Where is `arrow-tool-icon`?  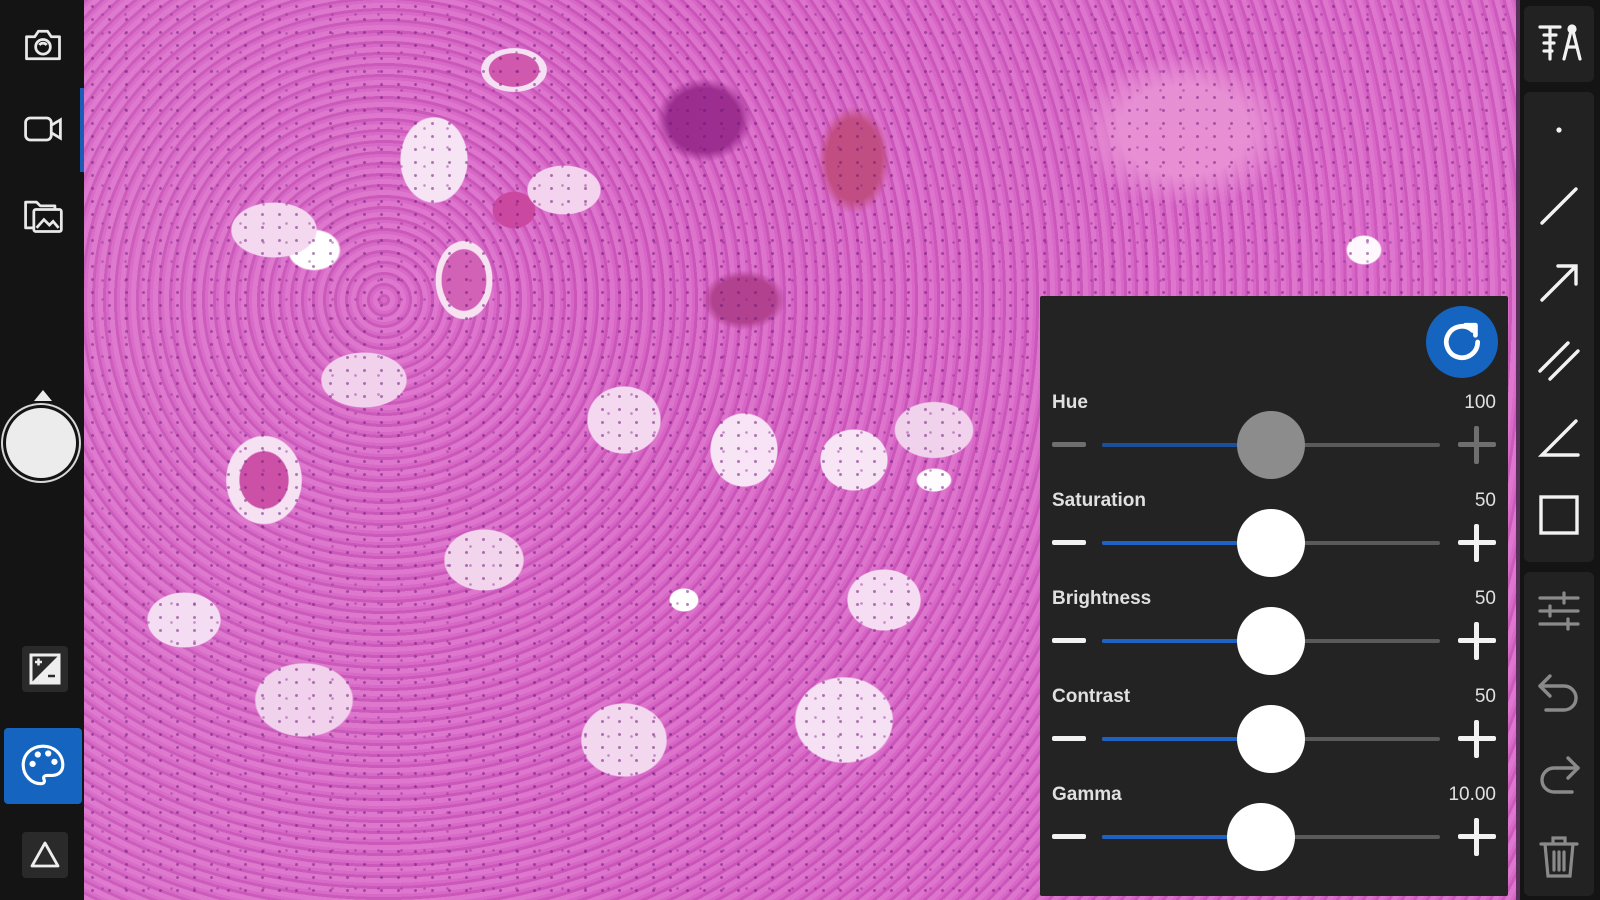 arrow-tool-icon is located at coordinates (1559, 283).